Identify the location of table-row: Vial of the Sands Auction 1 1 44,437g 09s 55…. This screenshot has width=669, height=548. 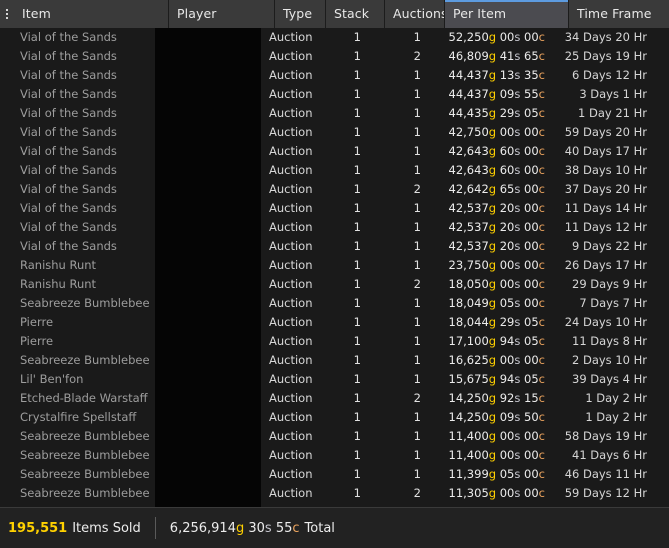
(334, 94).